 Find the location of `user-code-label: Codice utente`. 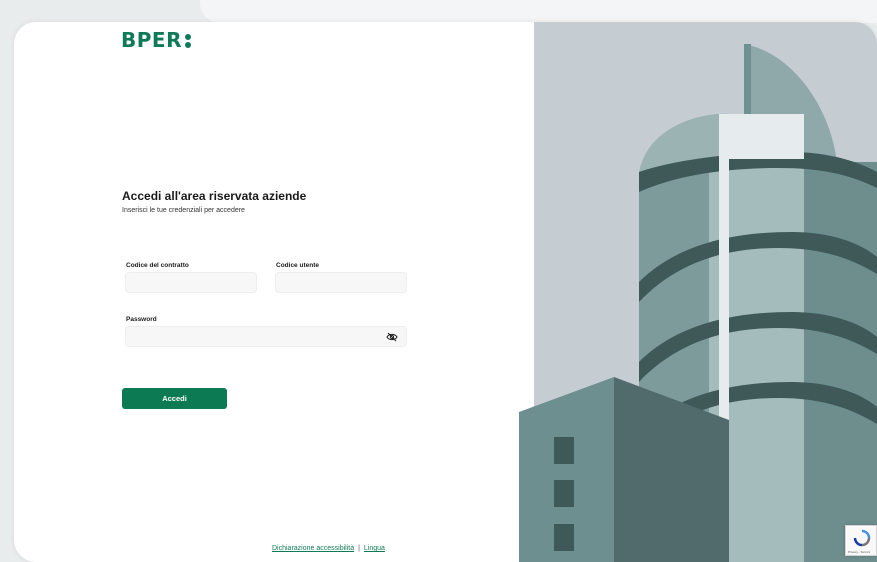

user-code-label: Codice utente is located at coordinates (297, 265).